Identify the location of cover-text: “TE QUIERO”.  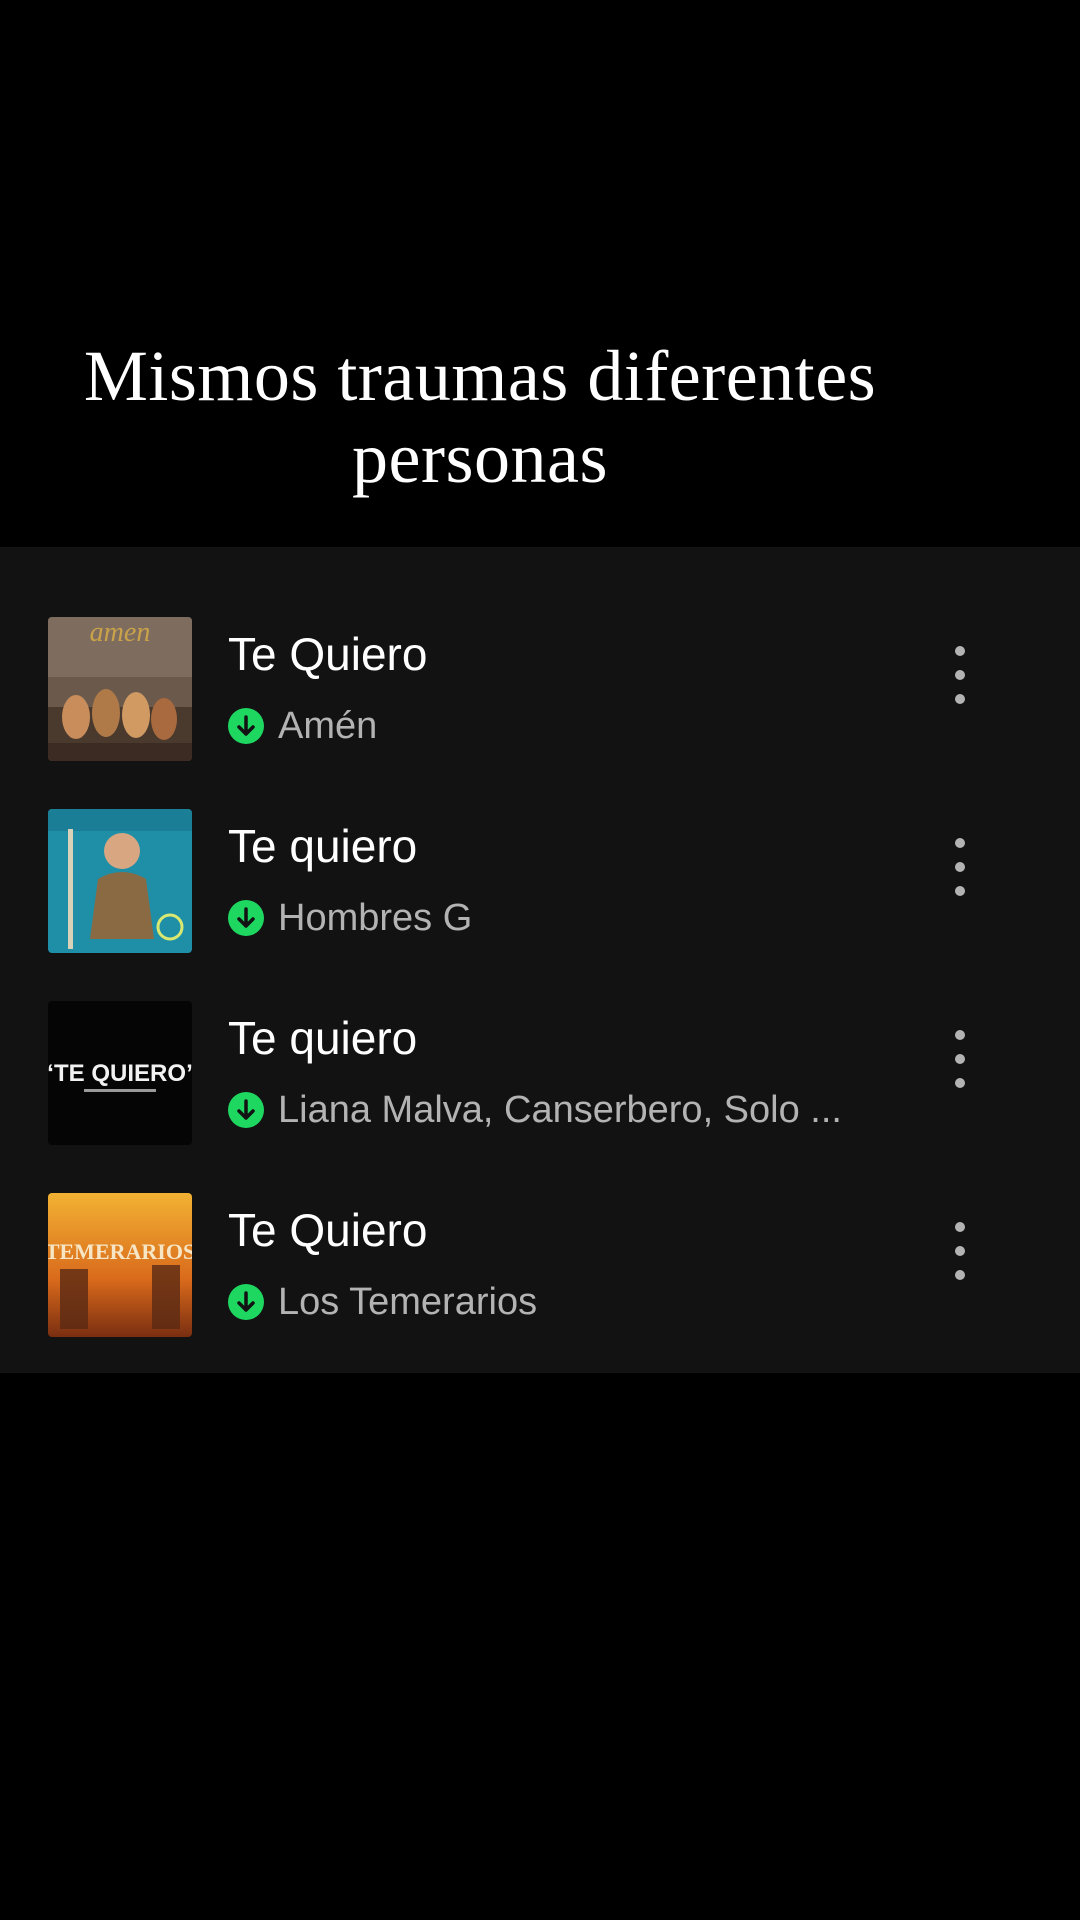
(120, 1073).